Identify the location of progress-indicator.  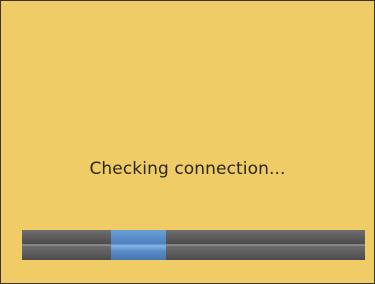
(138, 245).